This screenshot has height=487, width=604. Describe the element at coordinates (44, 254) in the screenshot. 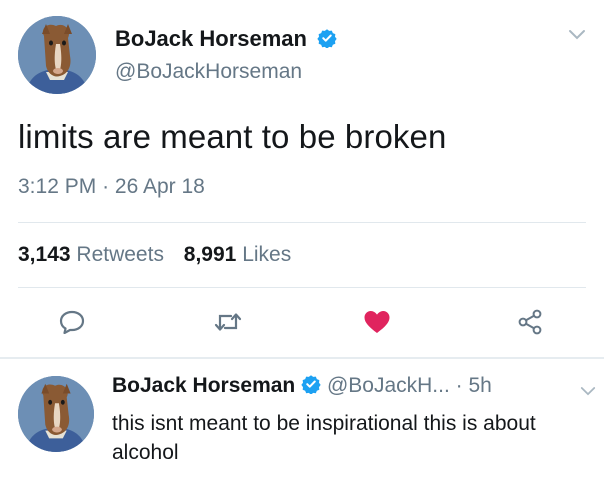

I see `retweets-count: 3,143` at that location.